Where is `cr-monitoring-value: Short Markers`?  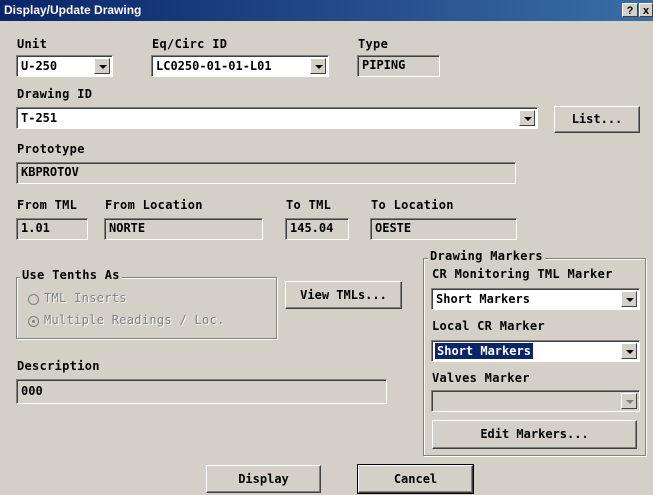
cr-monitoring-value: Short Markers is located at coordinates (483, 299).